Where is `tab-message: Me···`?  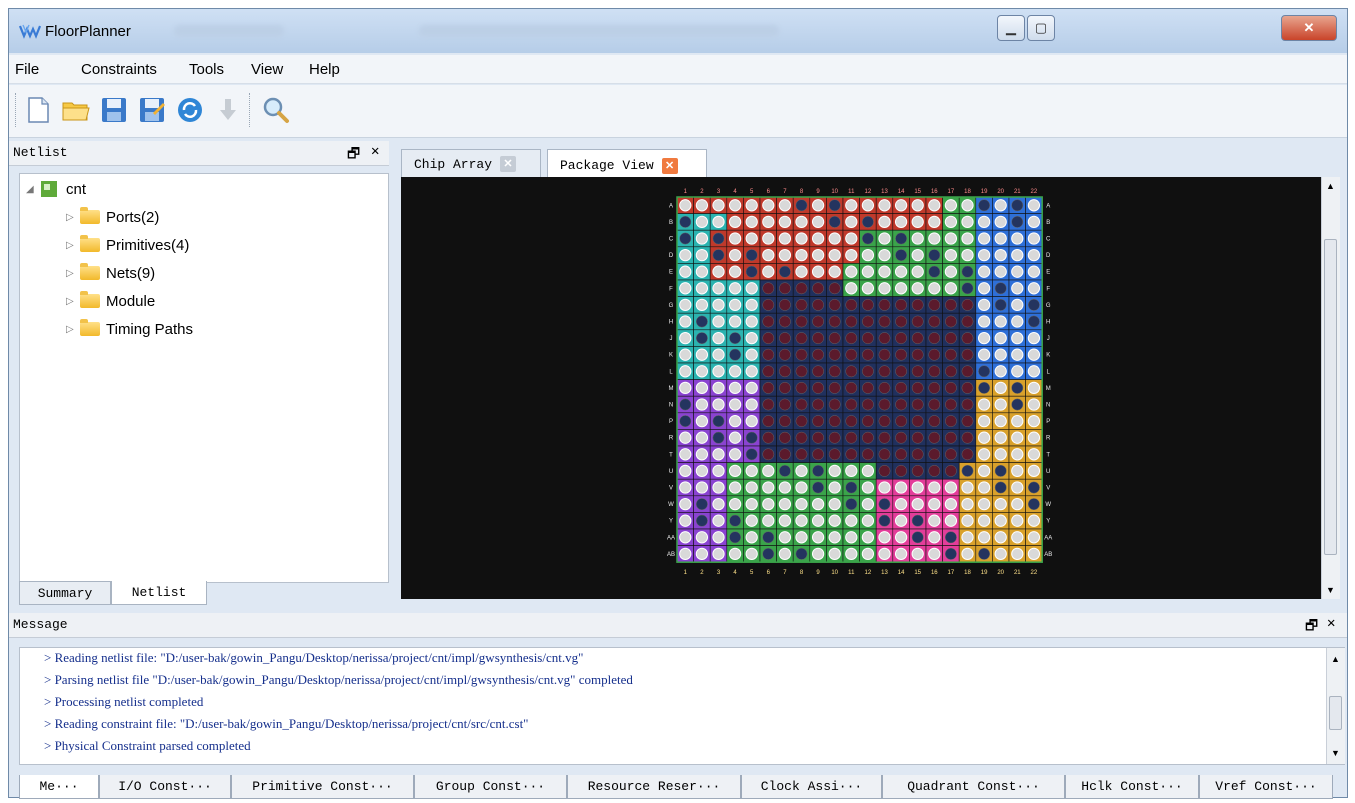 tab-message: Me··· is located at coordinates (59, 787).